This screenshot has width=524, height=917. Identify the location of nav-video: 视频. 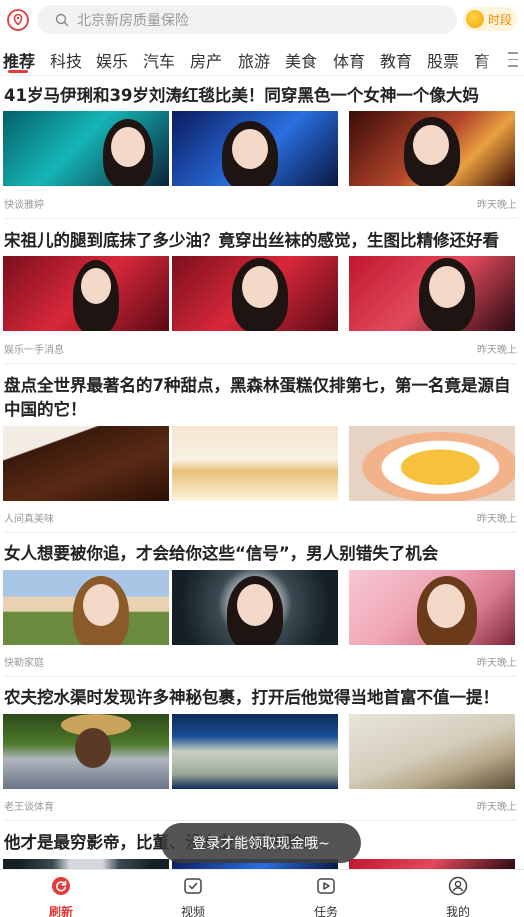
(193, 896).